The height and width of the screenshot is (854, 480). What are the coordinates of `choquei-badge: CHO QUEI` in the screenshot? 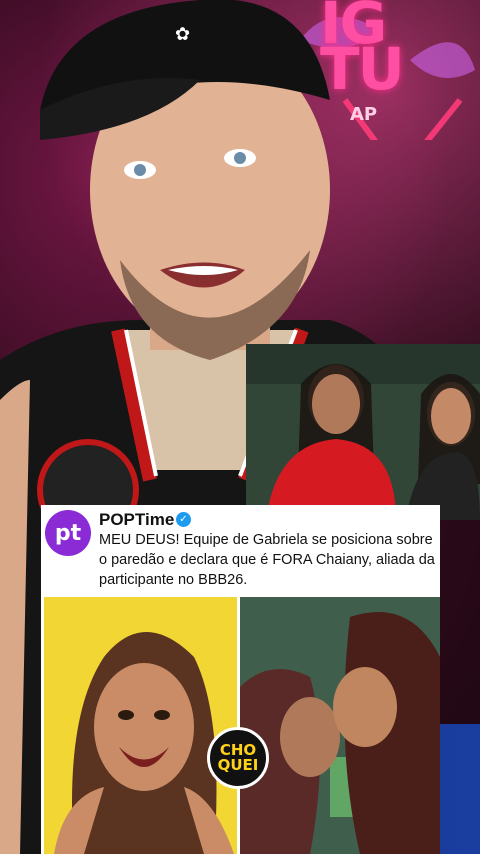 It's located at (238, 758).